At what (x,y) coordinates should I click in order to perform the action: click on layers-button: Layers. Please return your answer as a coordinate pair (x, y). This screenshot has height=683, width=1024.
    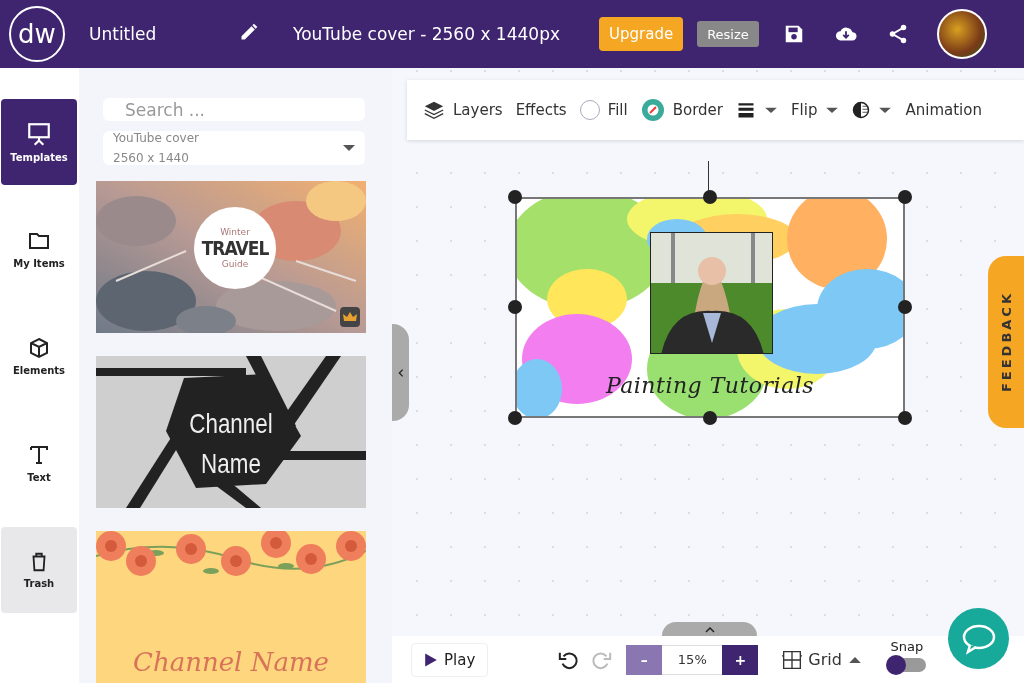
    Looking at the image, I should click on (463, 110).